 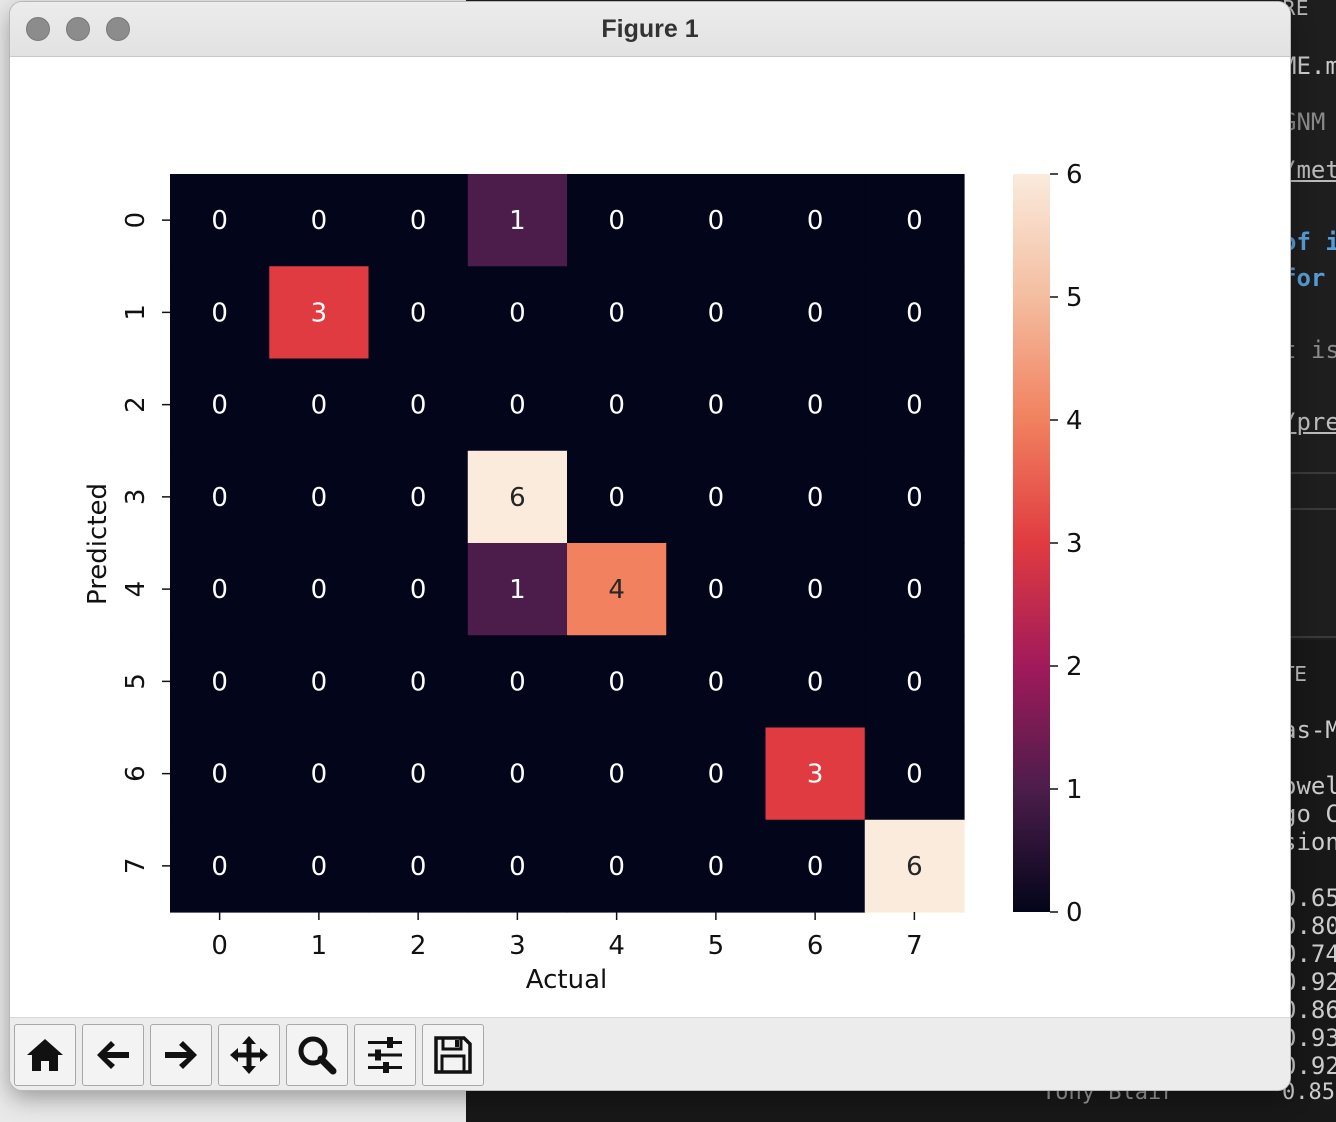 I want to click on title-bar: Figure 1, so click(x=650, y=29).